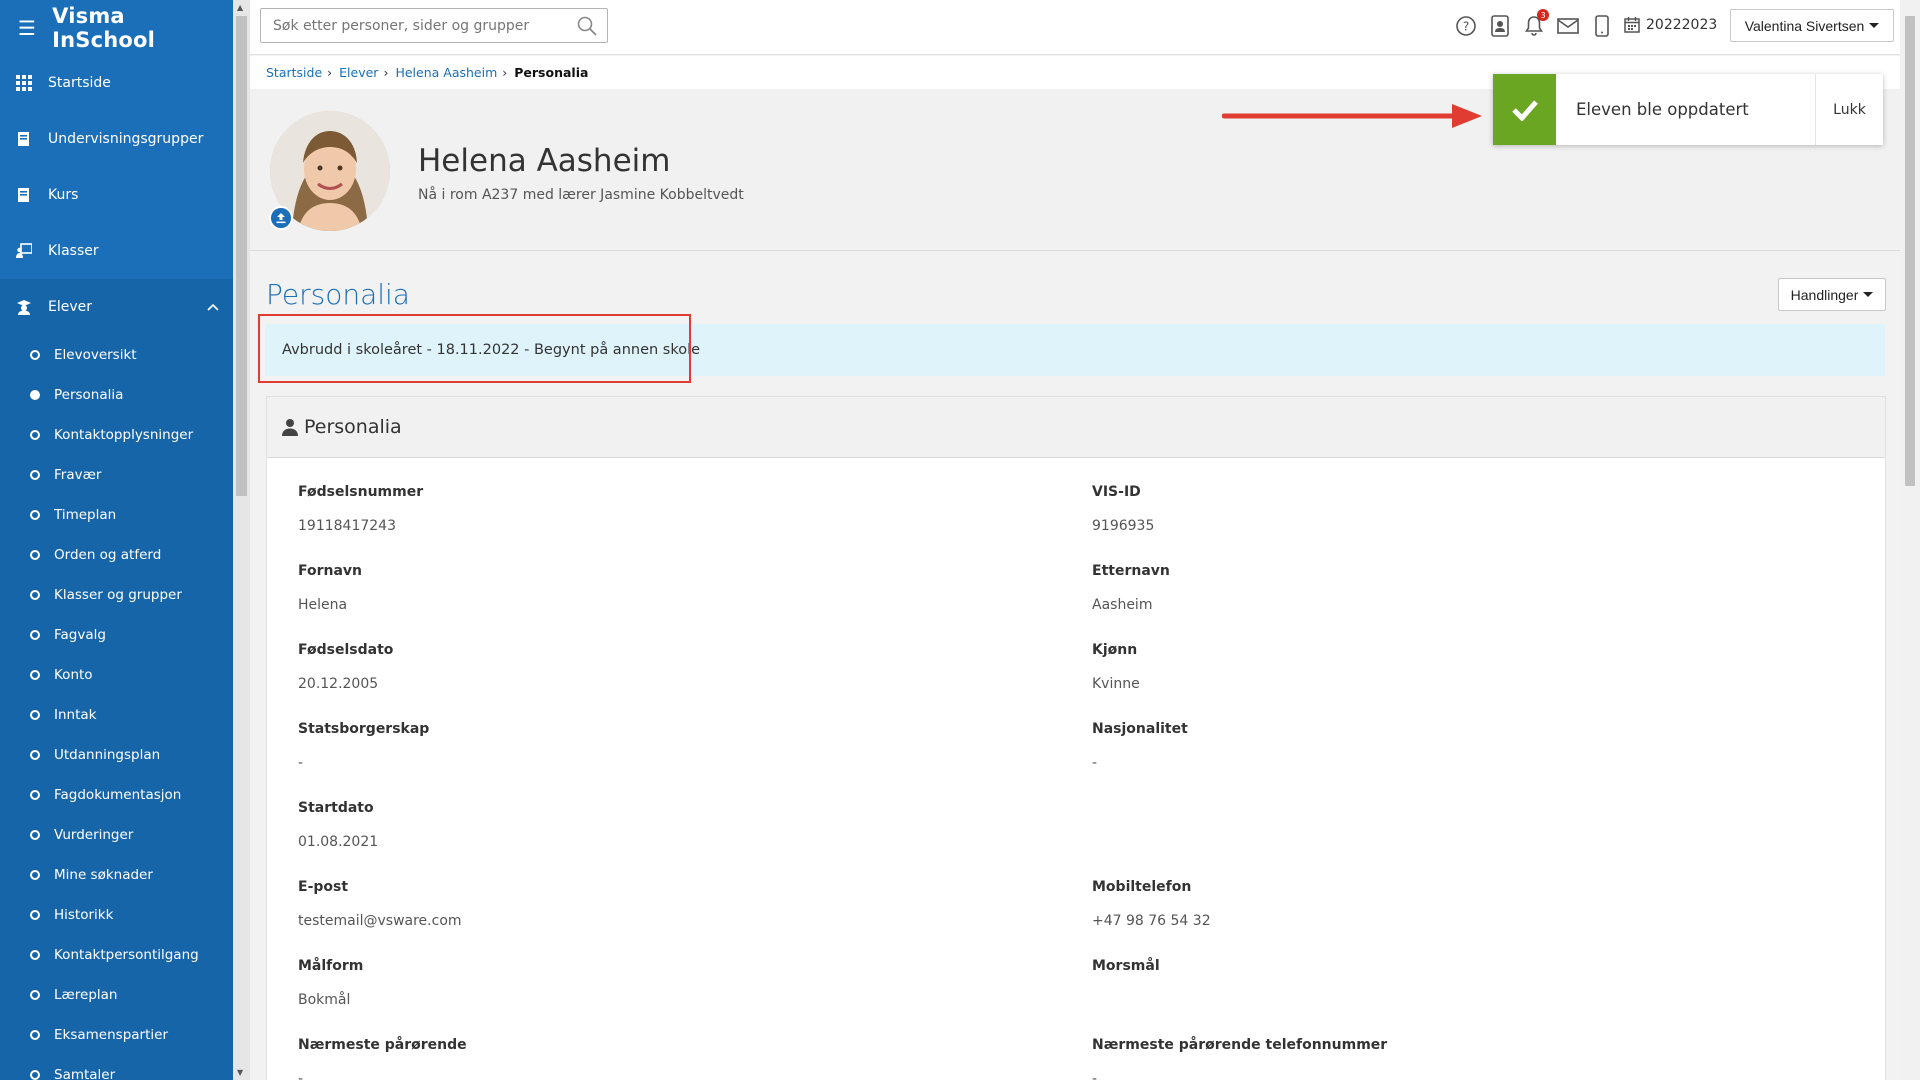 The image size is (1920, 1080). Describe the element at coordinates (1123, 509) in the screenshot. I see `field-vis-id: VIS-ID 9196935` at that location.